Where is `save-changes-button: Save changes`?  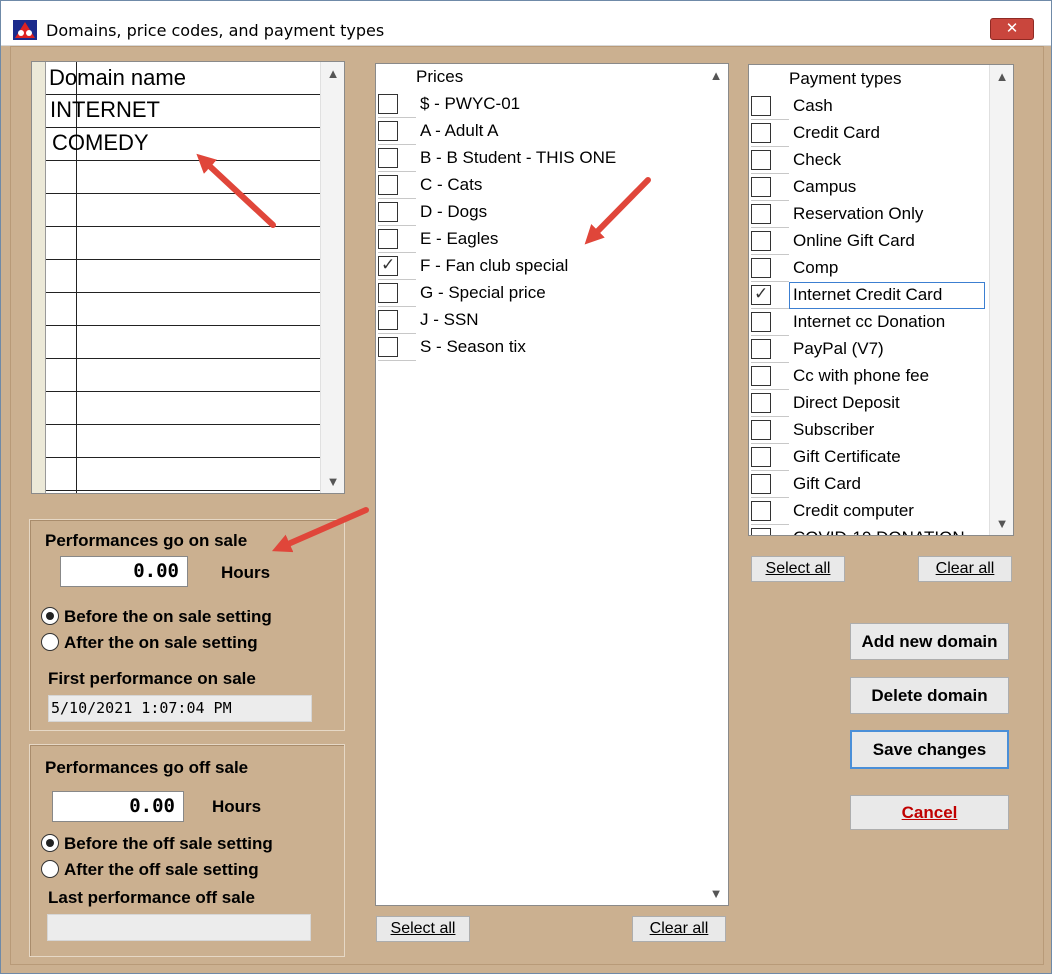 save-changes-button: Save changes is located at coordinates (929, 749).